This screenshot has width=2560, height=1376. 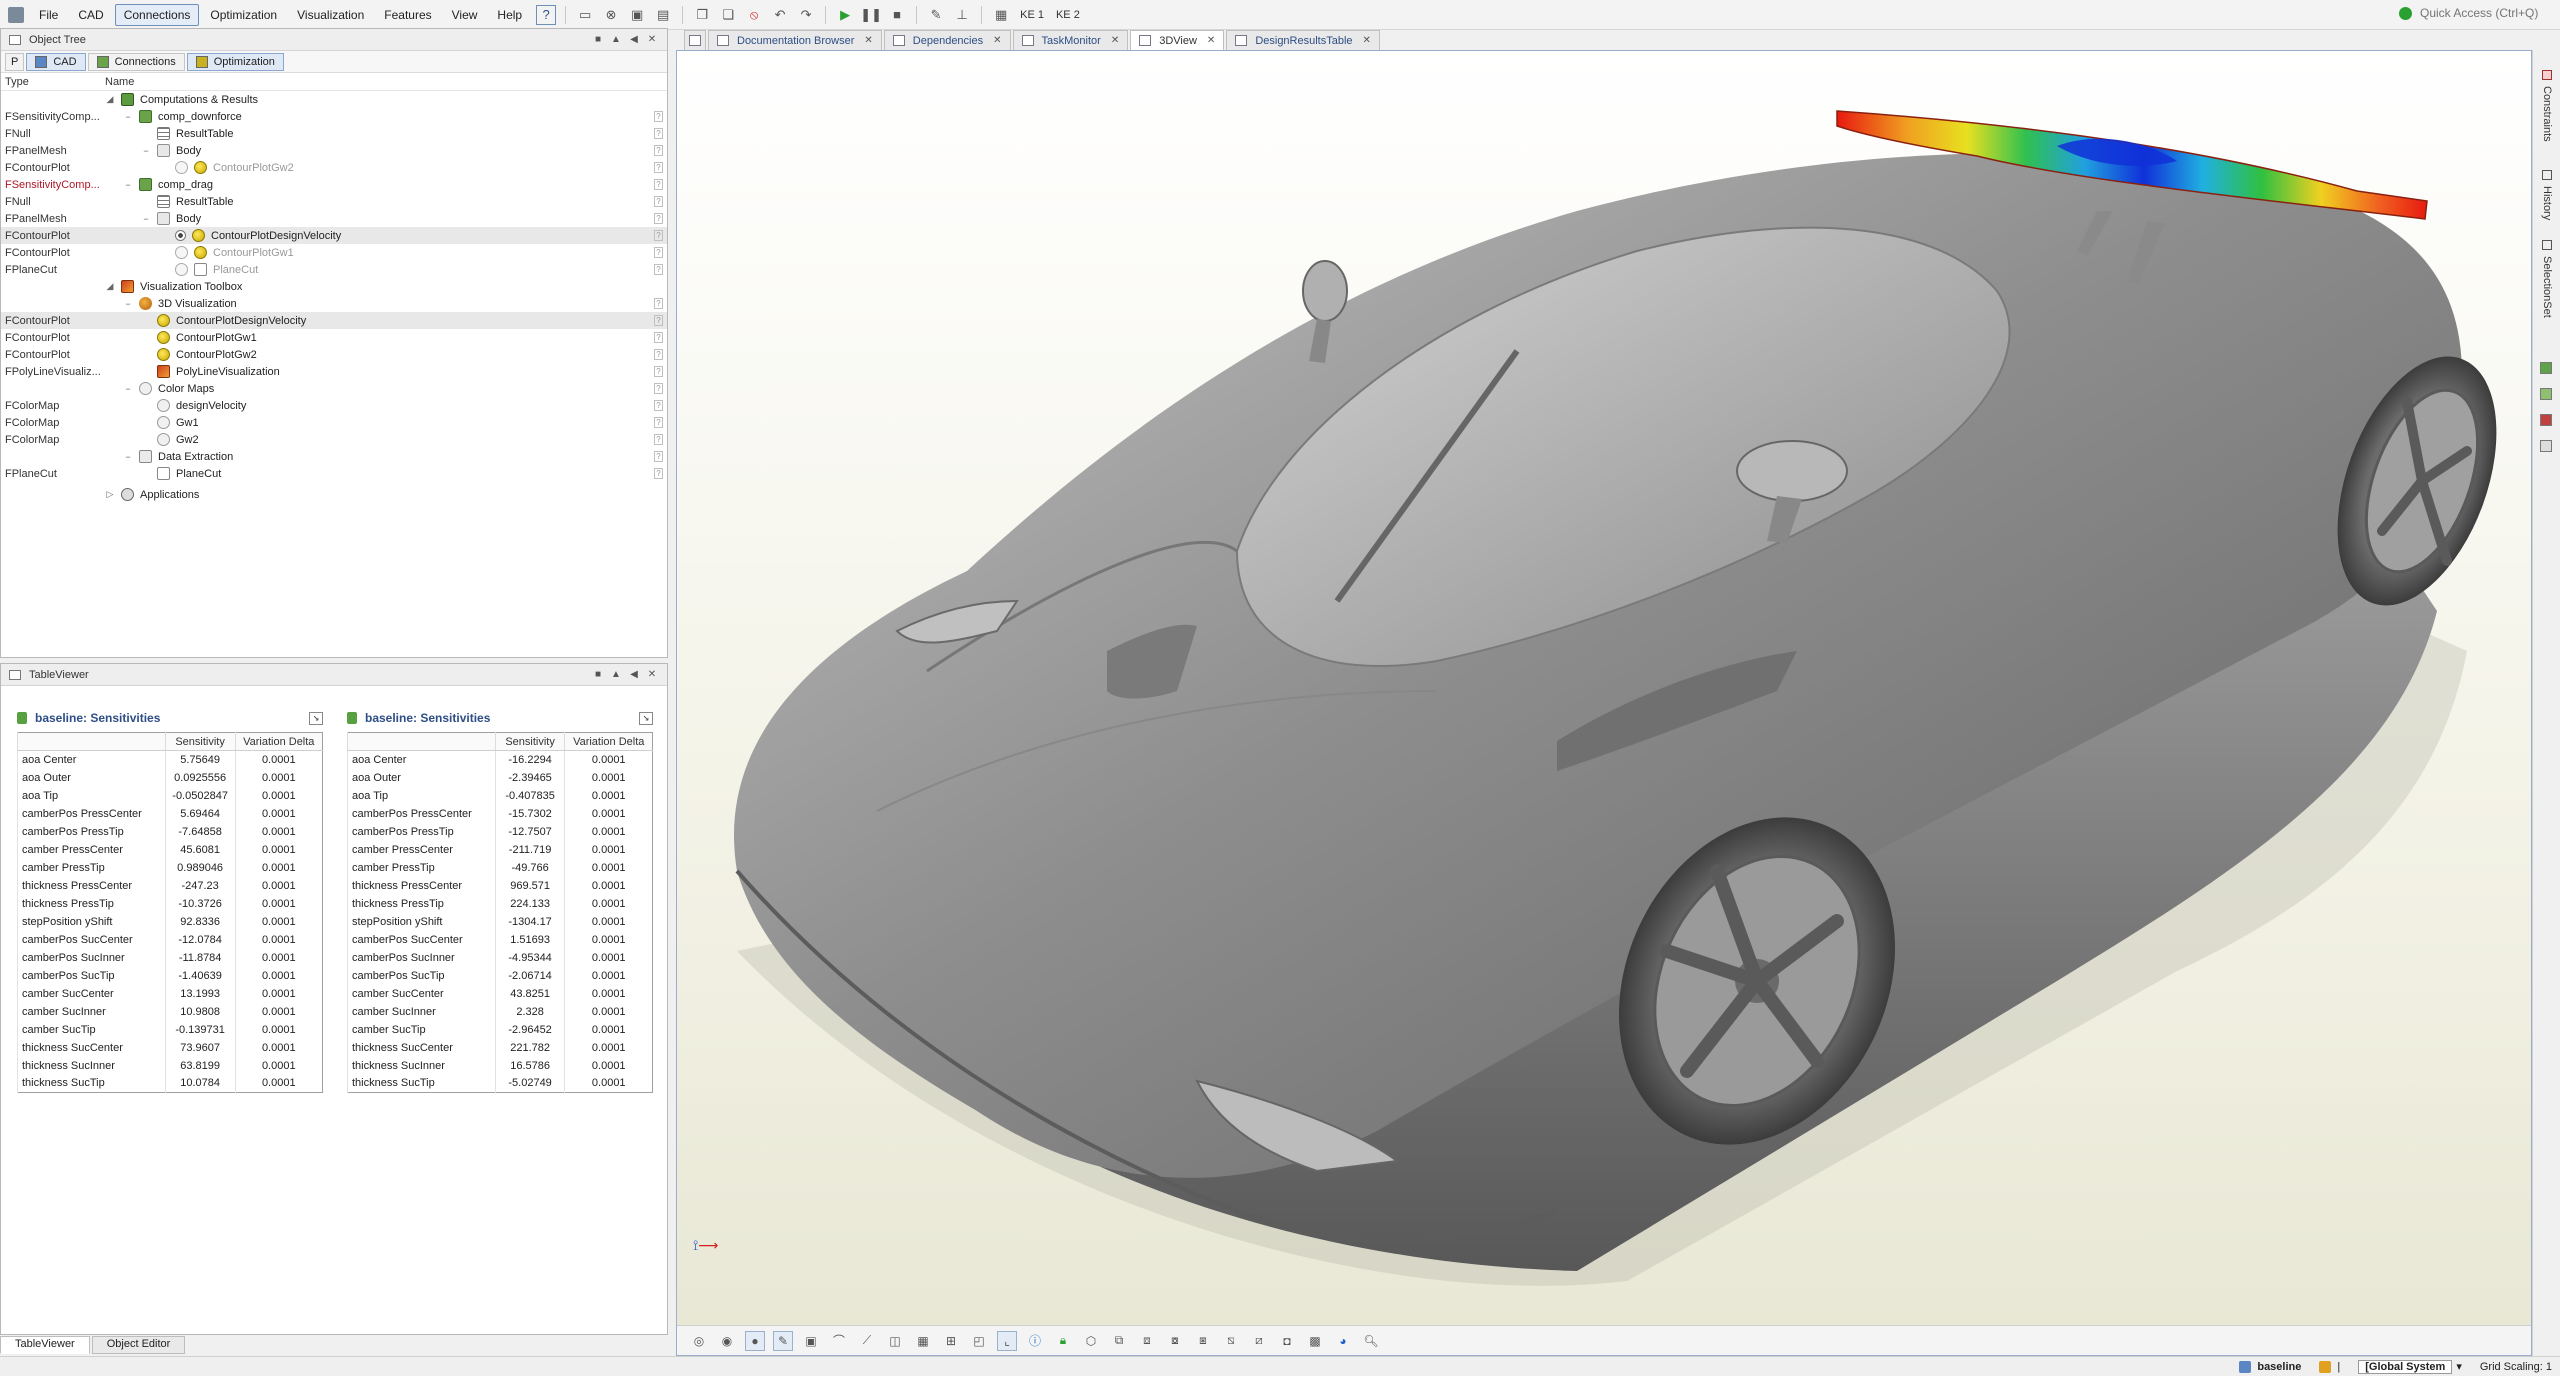 What do you see at coordinates (56, 61) in the screenshot?
I see `tab-cad: CAD` at bounding box center [56, 61].